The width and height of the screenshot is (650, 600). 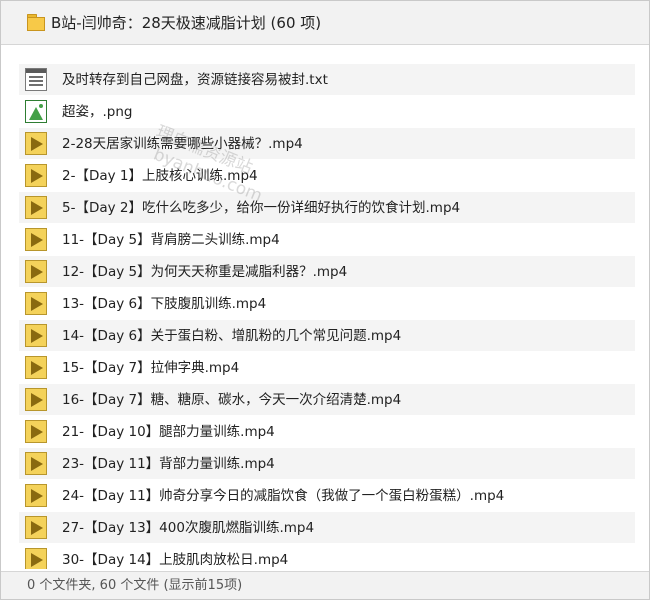 What do you see at coordinates (171, 240) in the screenshot?
I see `file-name: 11-【Day 5】背肩膀二头训练.mp4` at bounding box center [171, 240].